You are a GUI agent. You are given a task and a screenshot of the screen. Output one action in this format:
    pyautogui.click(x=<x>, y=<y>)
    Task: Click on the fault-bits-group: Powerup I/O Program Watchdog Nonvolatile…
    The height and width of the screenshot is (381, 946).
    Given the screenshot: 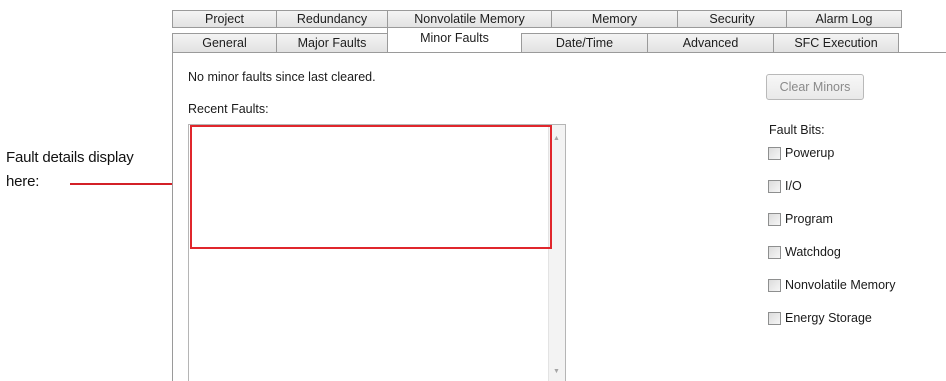 What is the action you would take?
    pyautogui.click(x=831, y=244)
    